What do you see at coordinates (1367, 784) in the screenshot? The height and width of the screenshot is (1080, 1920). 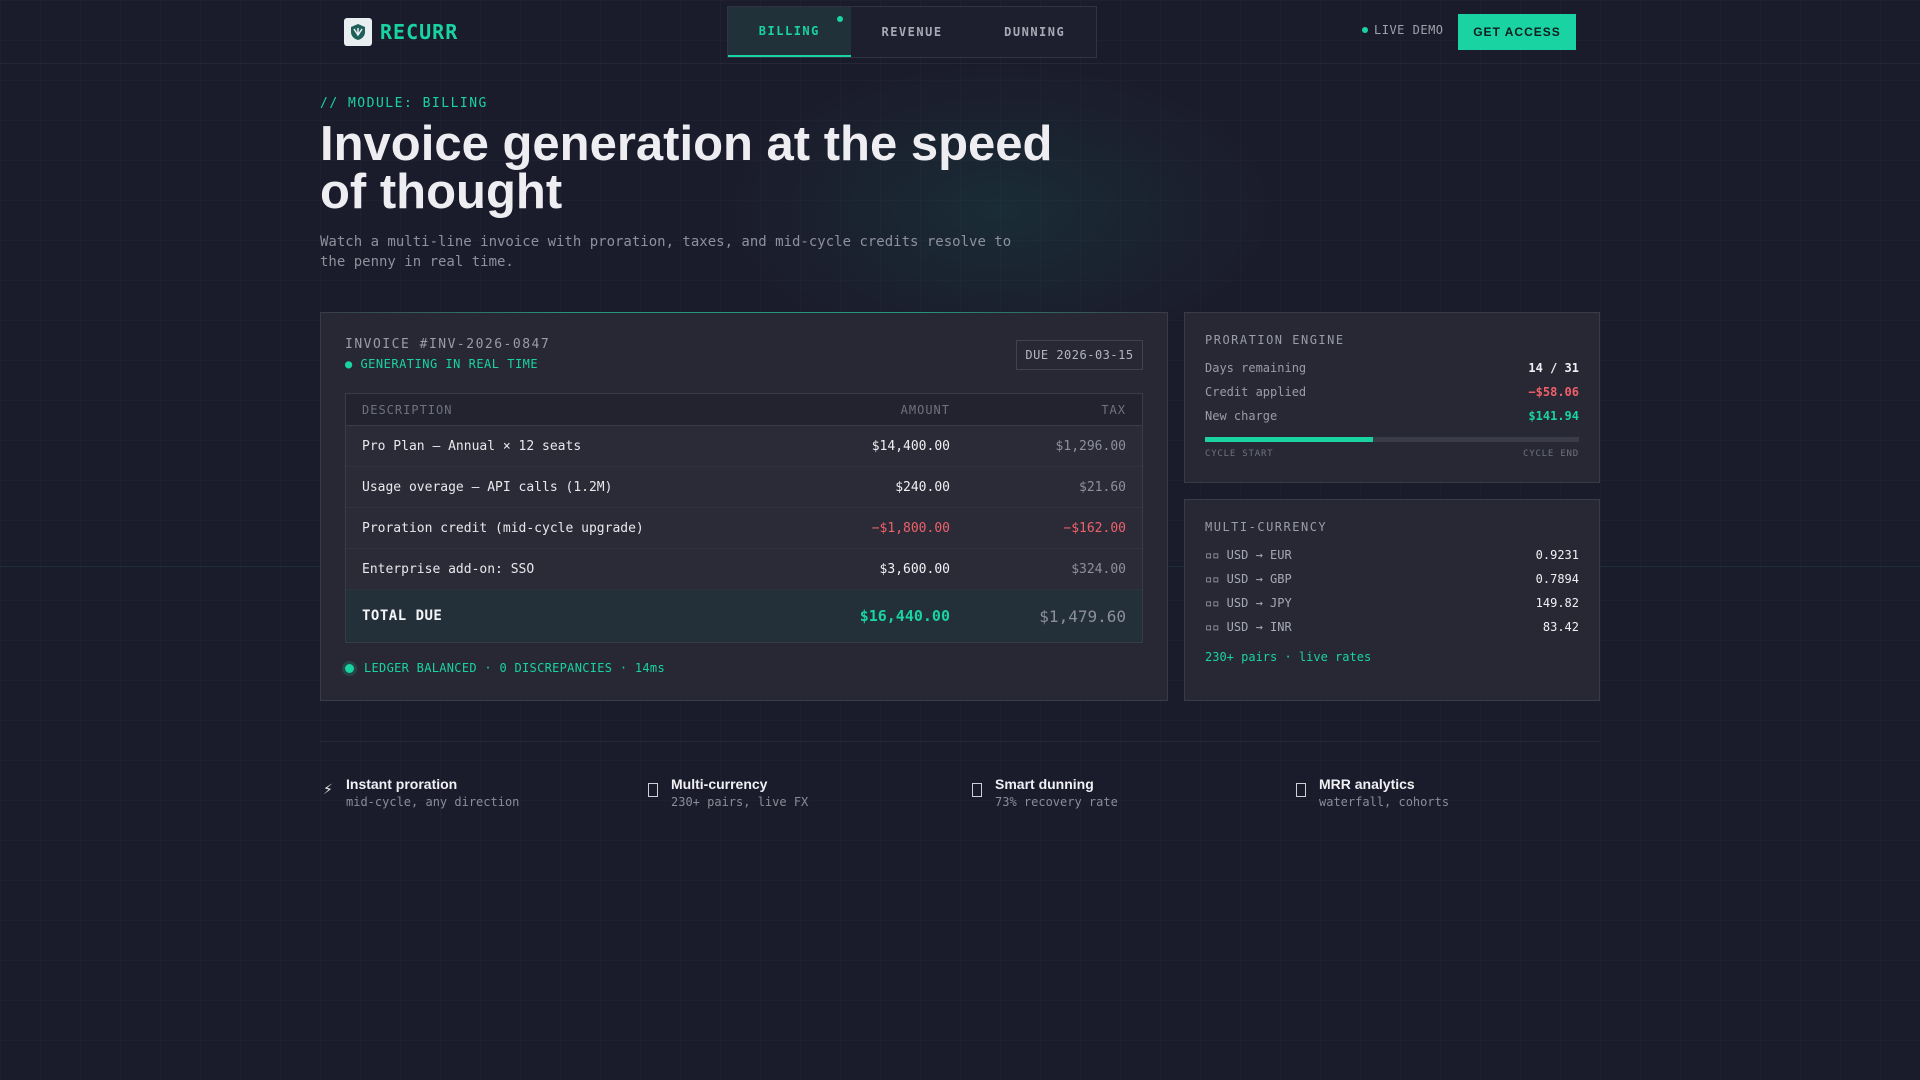 I see `feature-title: MRR analytics` at bounding box center [1367, 784].